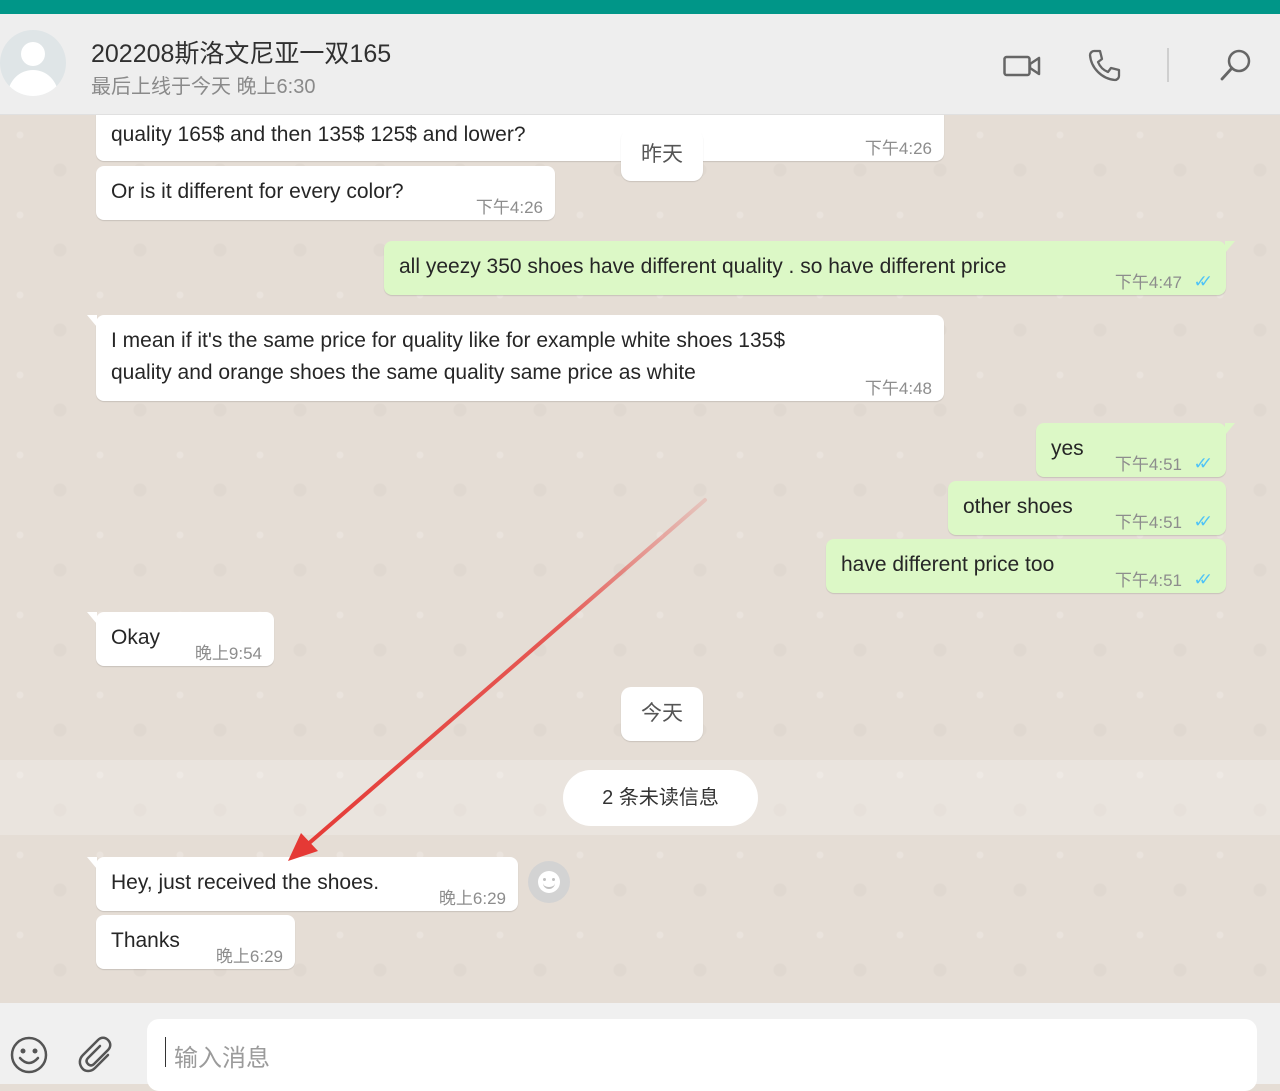 This screenshot has width=1280, height=1091. I want to click on compose-bar: 输入消息, so click(640, 1047).